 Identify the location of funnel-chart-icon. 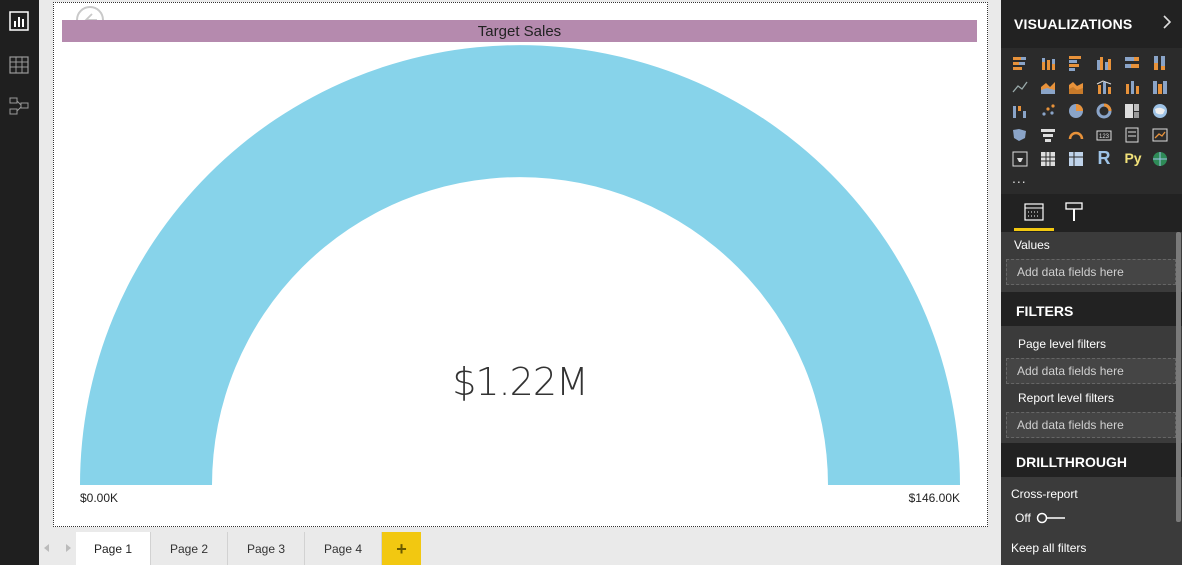
(1048, 135).